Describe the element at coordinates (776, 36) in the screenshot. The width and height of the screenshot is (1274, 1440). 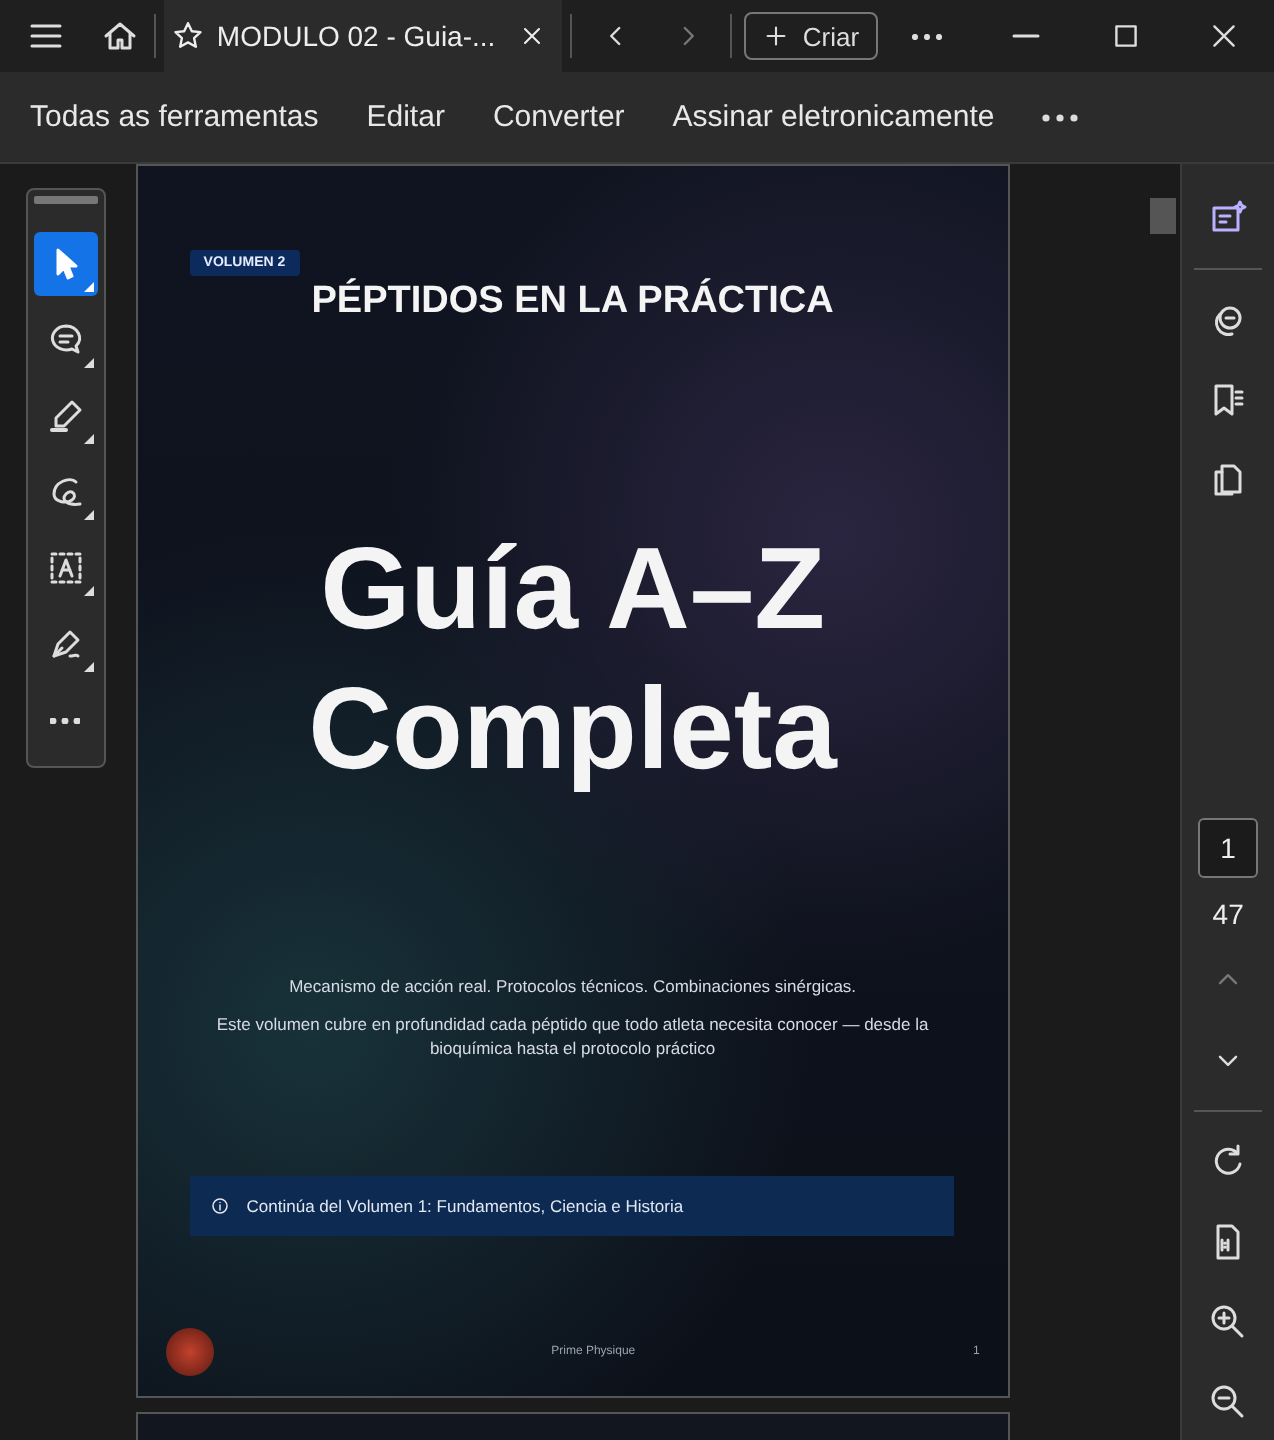
I see `plus-icon` at that location.